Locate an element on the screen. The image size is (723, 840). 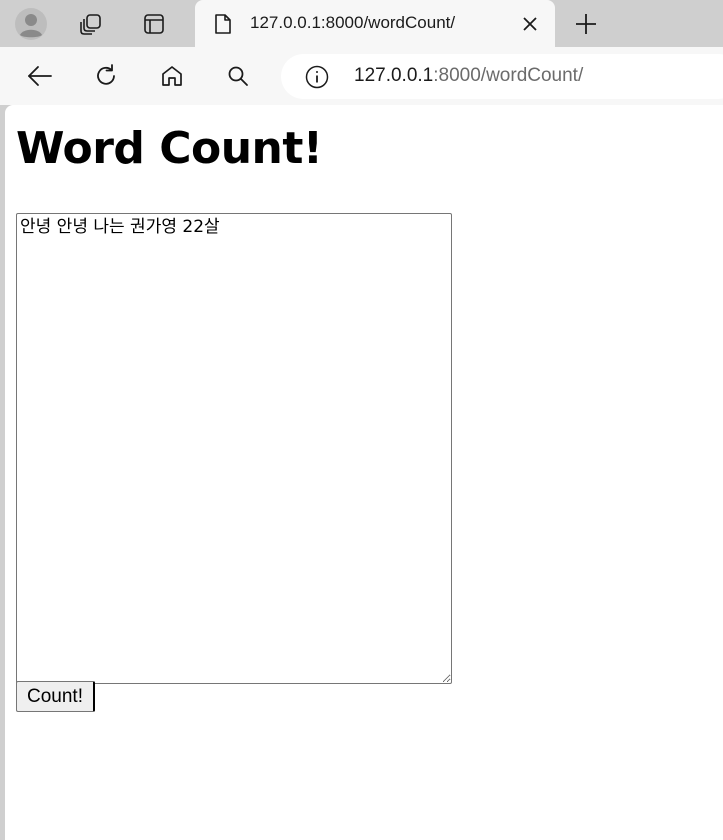
active-tab: 127.0.0.1:8000/wordCount/ is located at coordinates (375, 24).